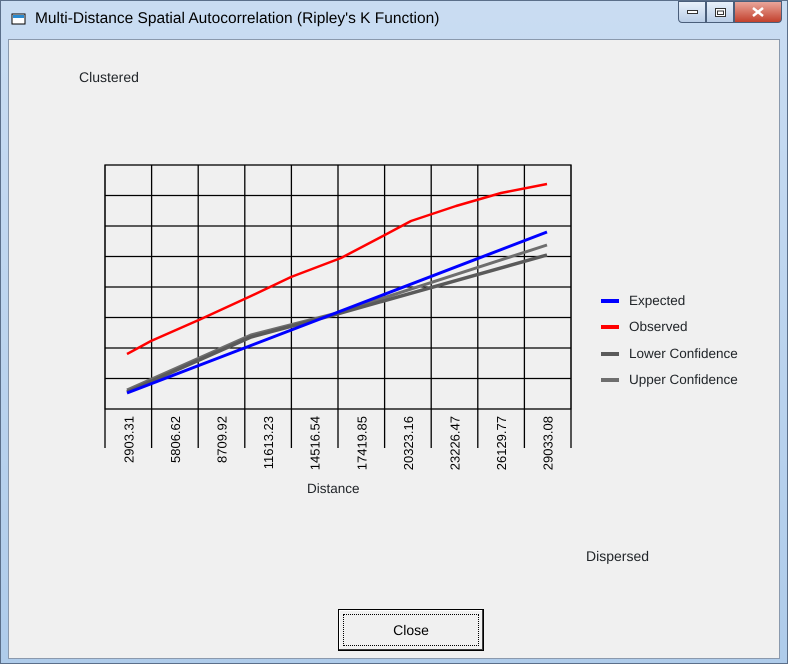 The width and height of the screenshot is (788, 664). What do you see at coordinates (19, 19) in the screenshot?
I see `window-icon` at bounding box center [19, 19].